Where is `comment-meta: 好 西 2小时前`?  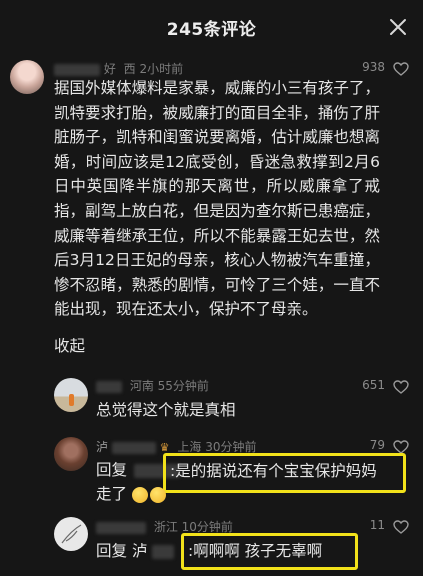 comment-meta: 好 西 2小时前 is located at coordinates (118, 68).